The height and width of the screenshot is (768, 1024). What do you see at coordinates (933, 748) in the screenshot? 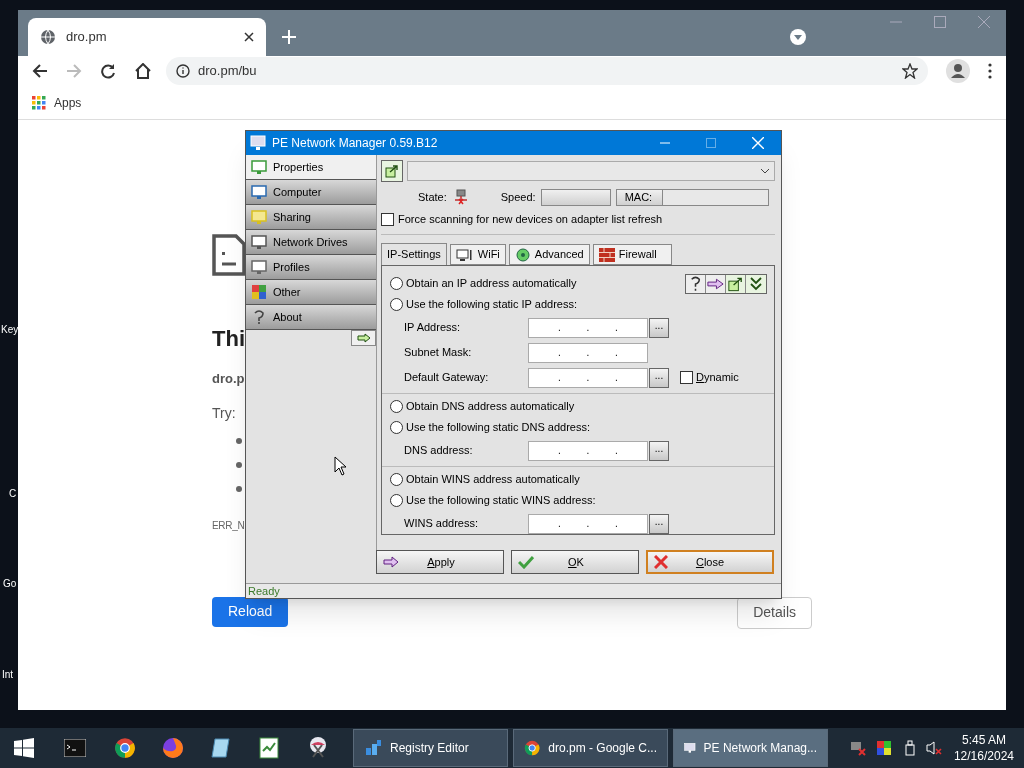
I see `speaker-muted-icon` at bounding box center [933, 748].